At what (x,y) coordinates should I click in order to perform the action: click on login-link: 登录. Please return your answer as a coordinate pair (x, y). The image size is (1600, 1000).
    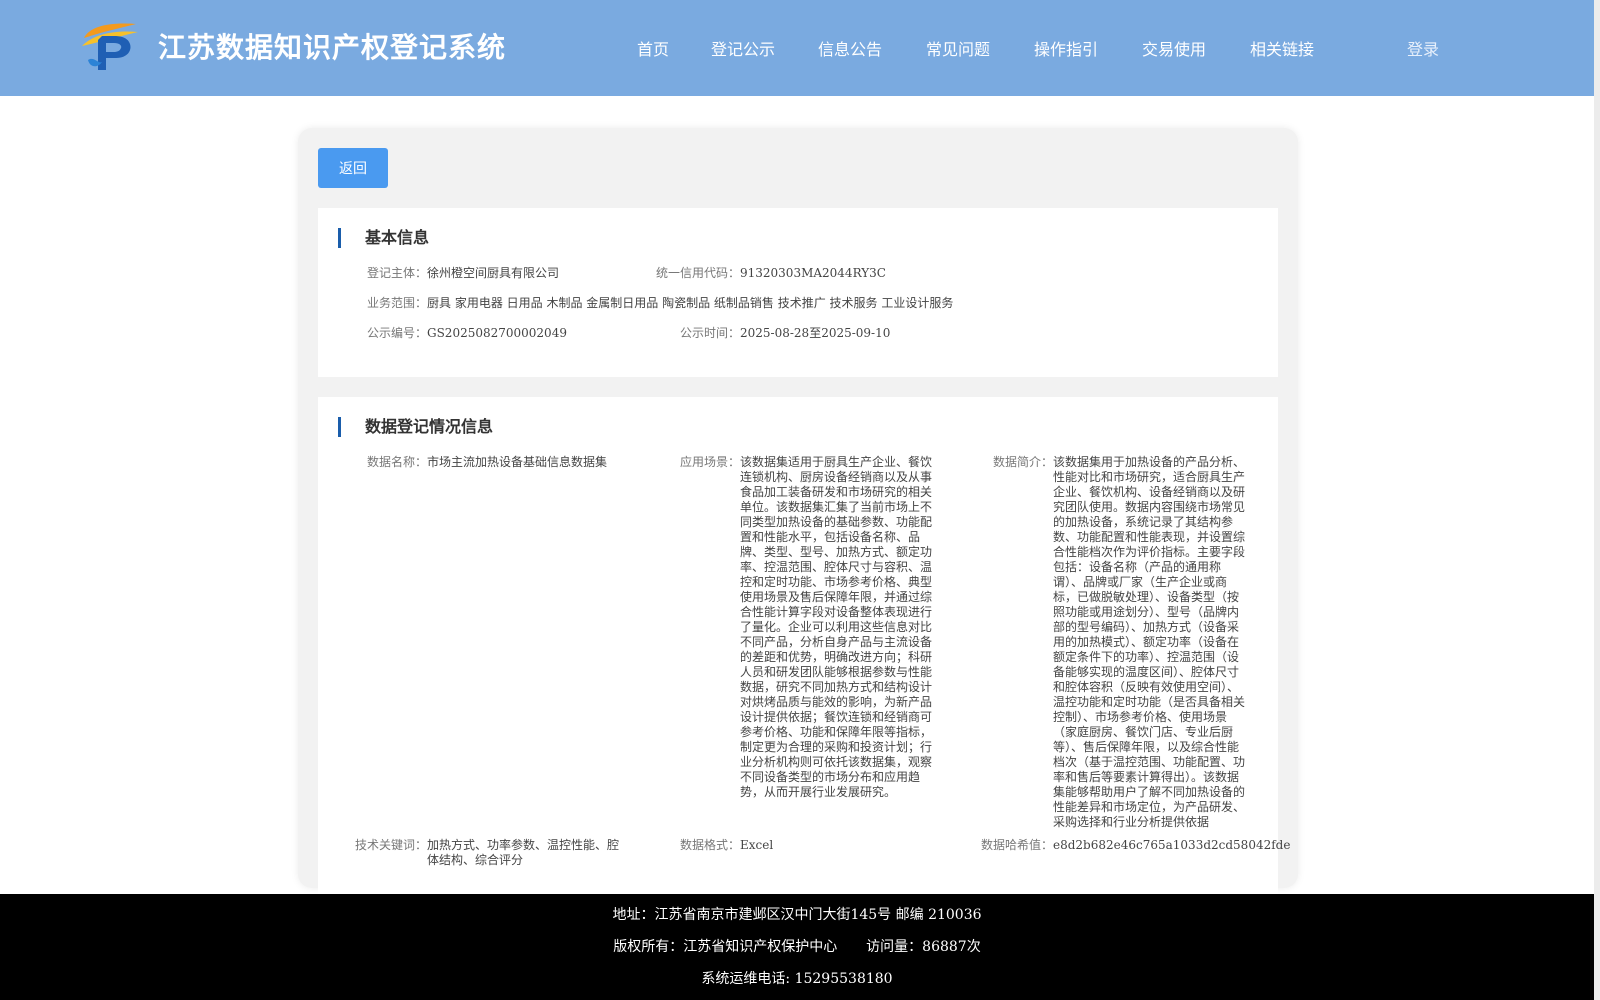
    Looking at the image, I should click on (1423, 48).